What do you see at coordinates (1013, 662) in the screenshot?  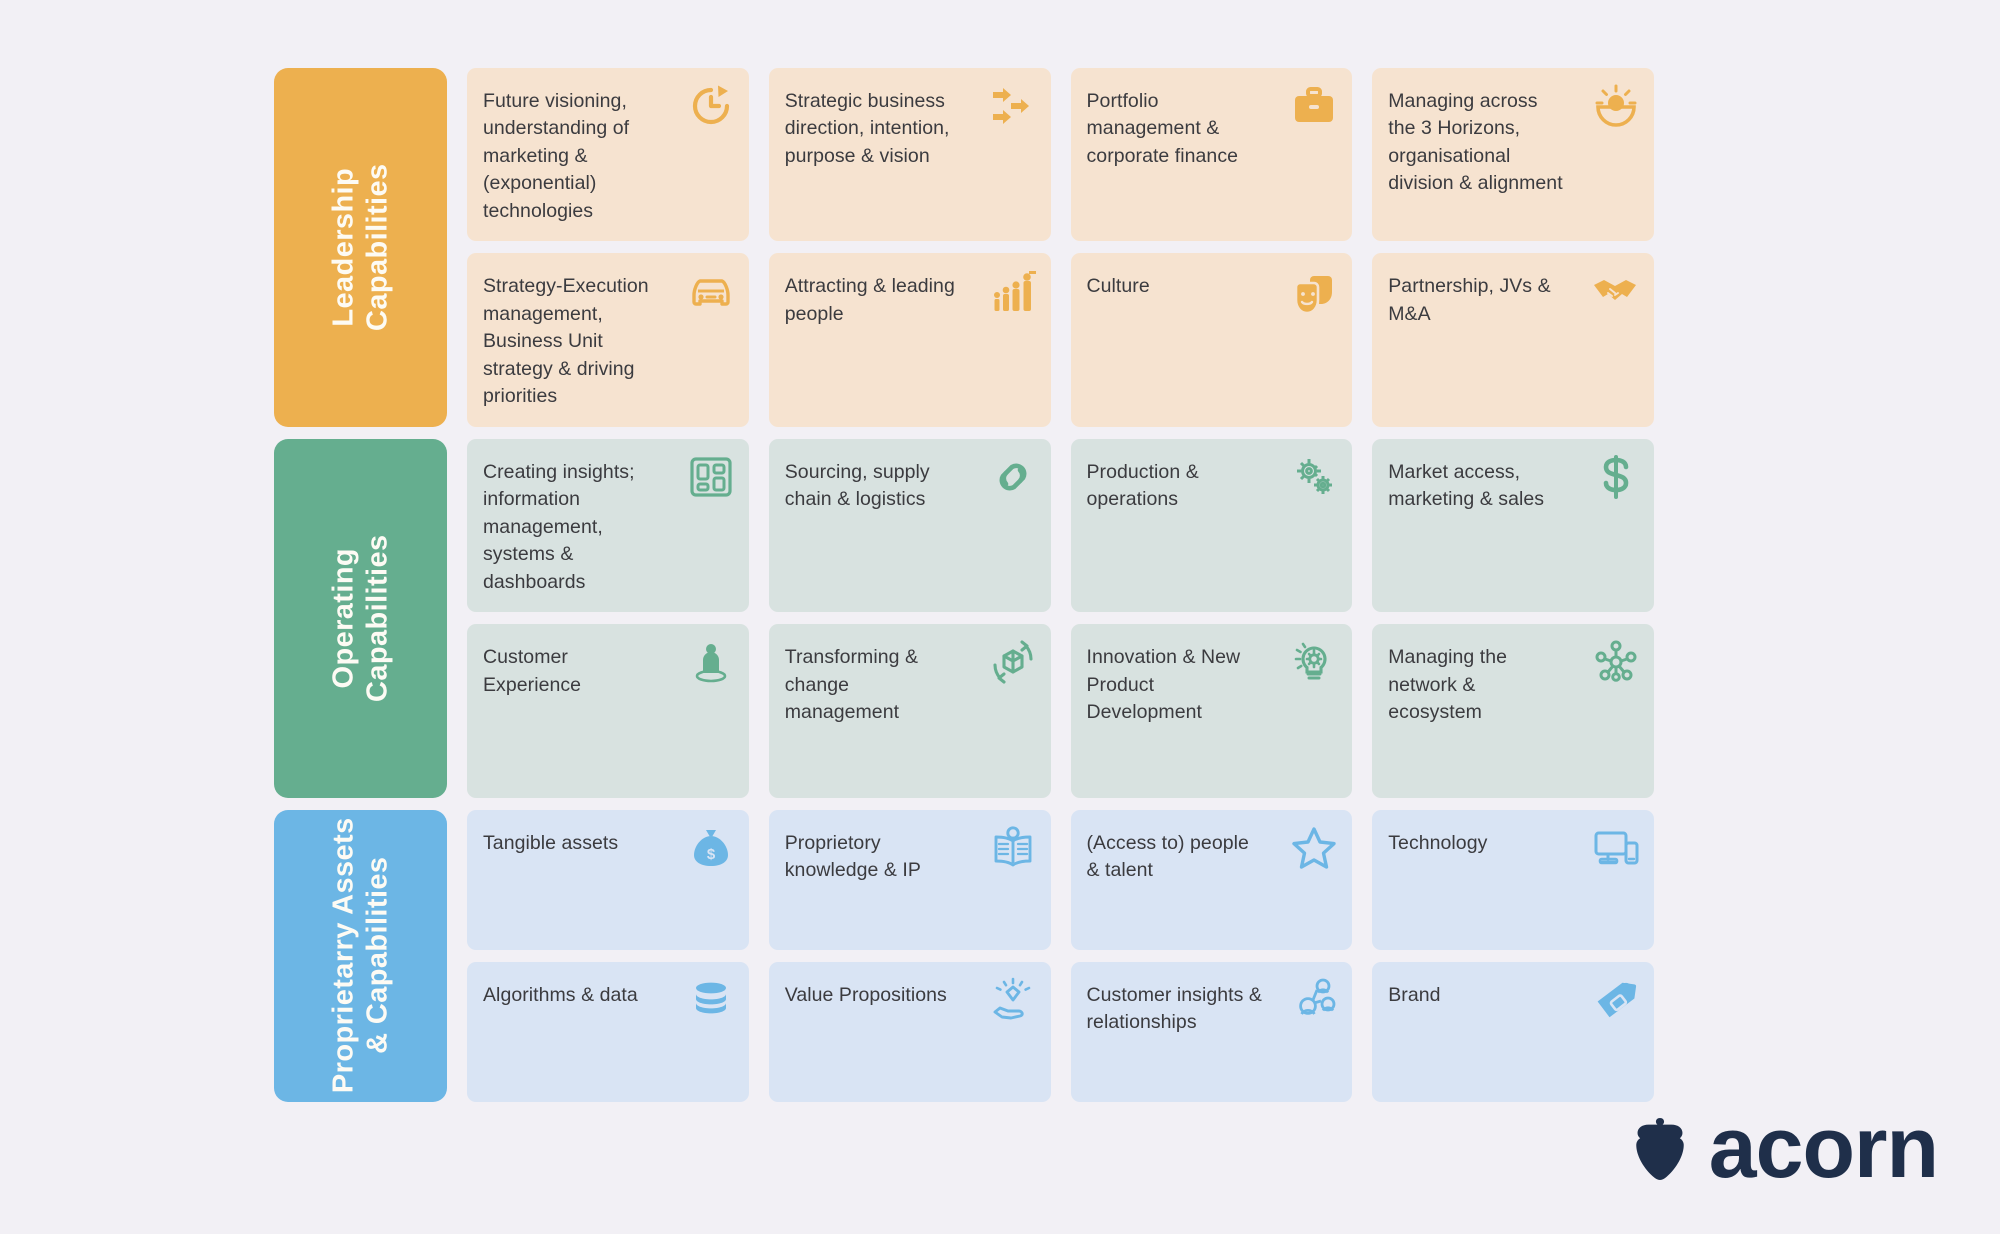 I see `cube-rotate-icon` at bounding box center [1013, 662].